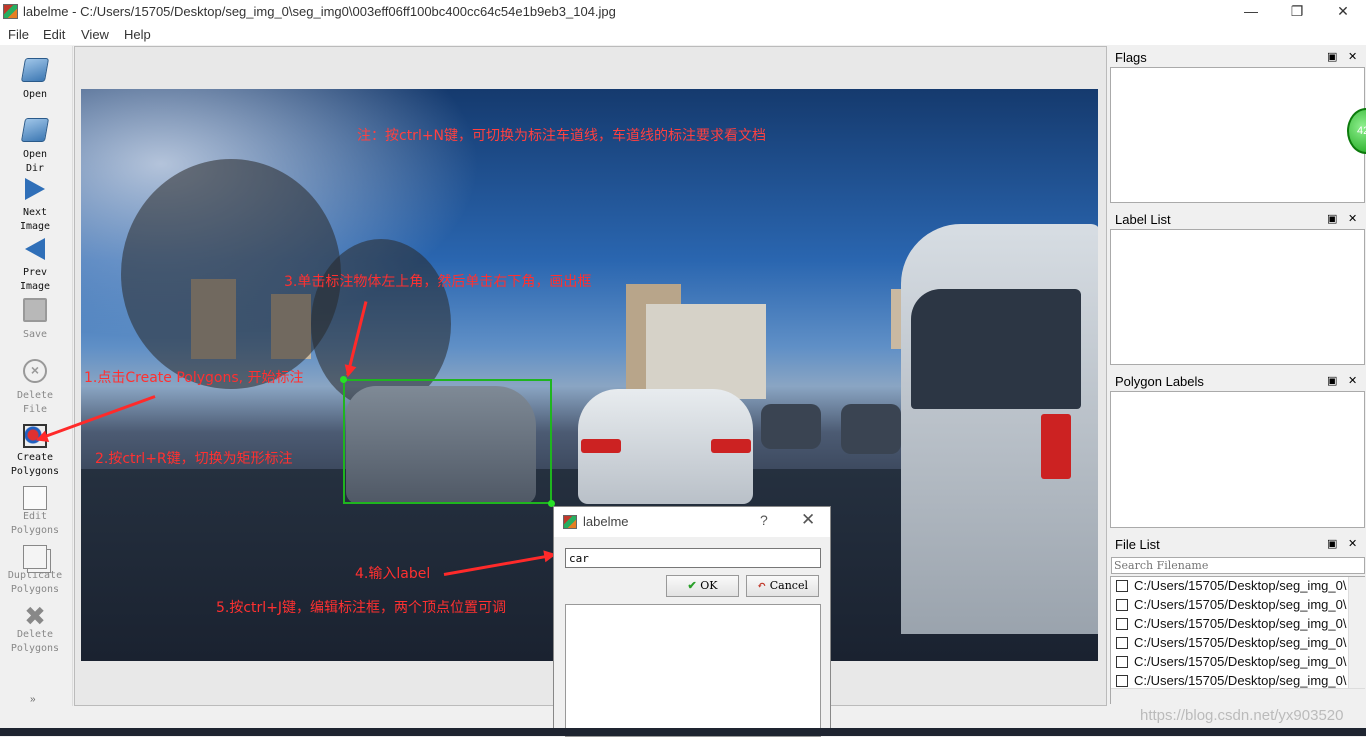  I want to click on flags-title: Flags, so click(1131, 57).